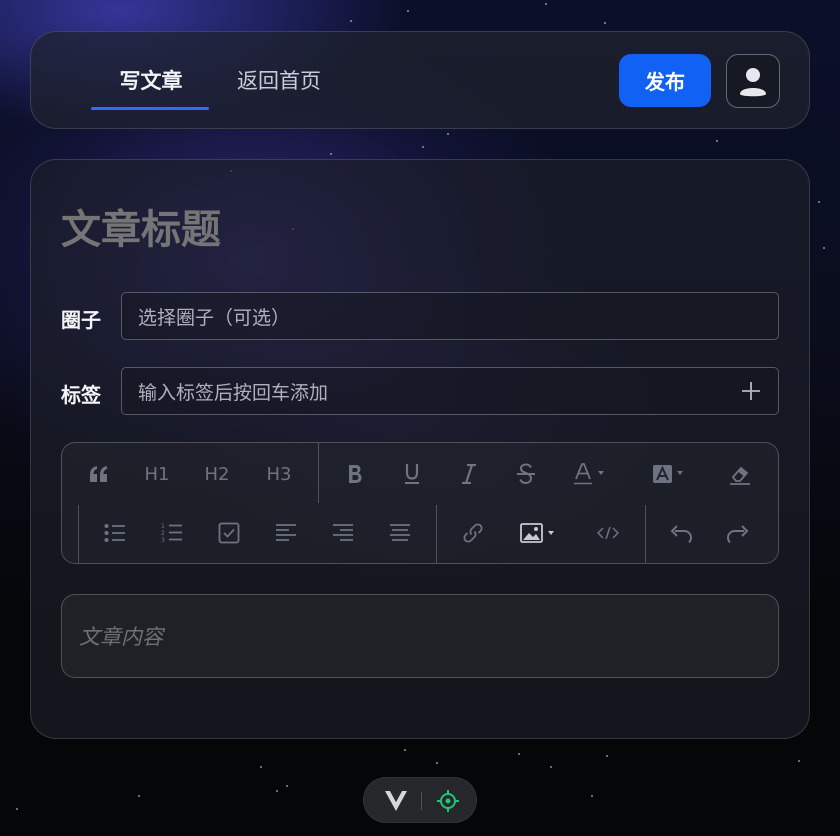  I want to click on font-color-dropdown, so click(590, 474).